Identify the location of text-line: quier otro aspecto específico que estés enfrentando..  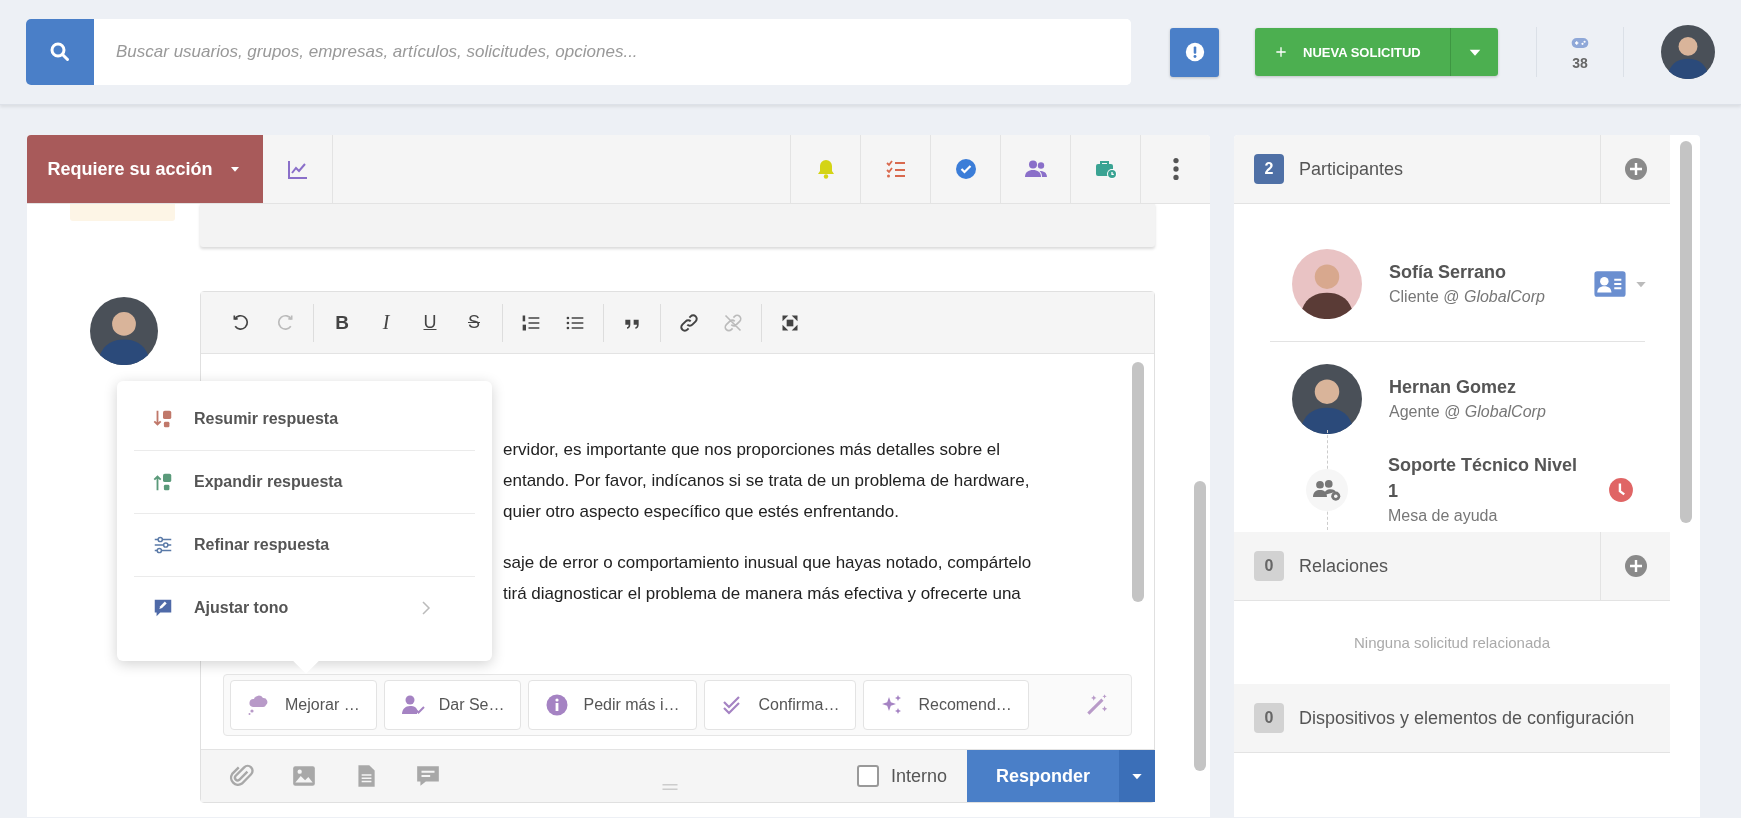
(701, 512).